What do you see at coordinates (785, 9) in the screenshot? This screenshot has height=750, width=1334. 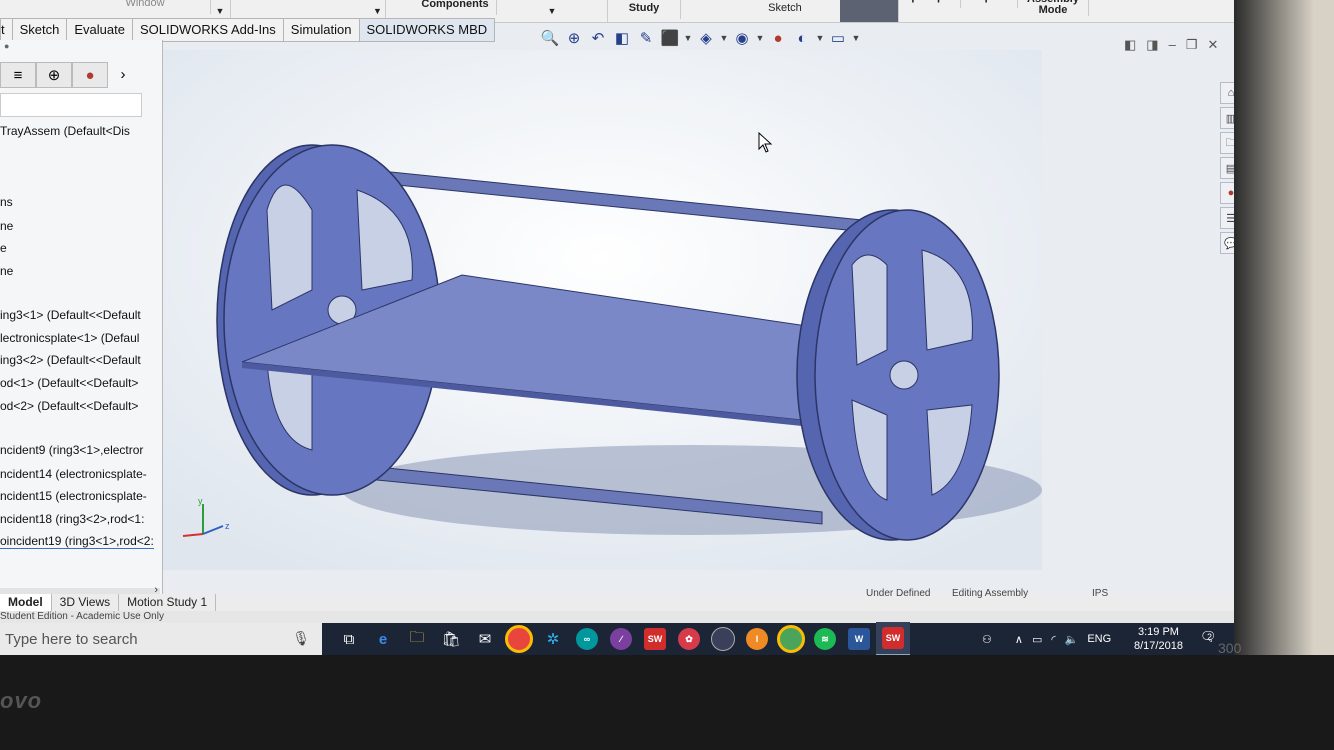 I see `ribbon-sketch-button: Sketch` at bounding box center [785, 9].